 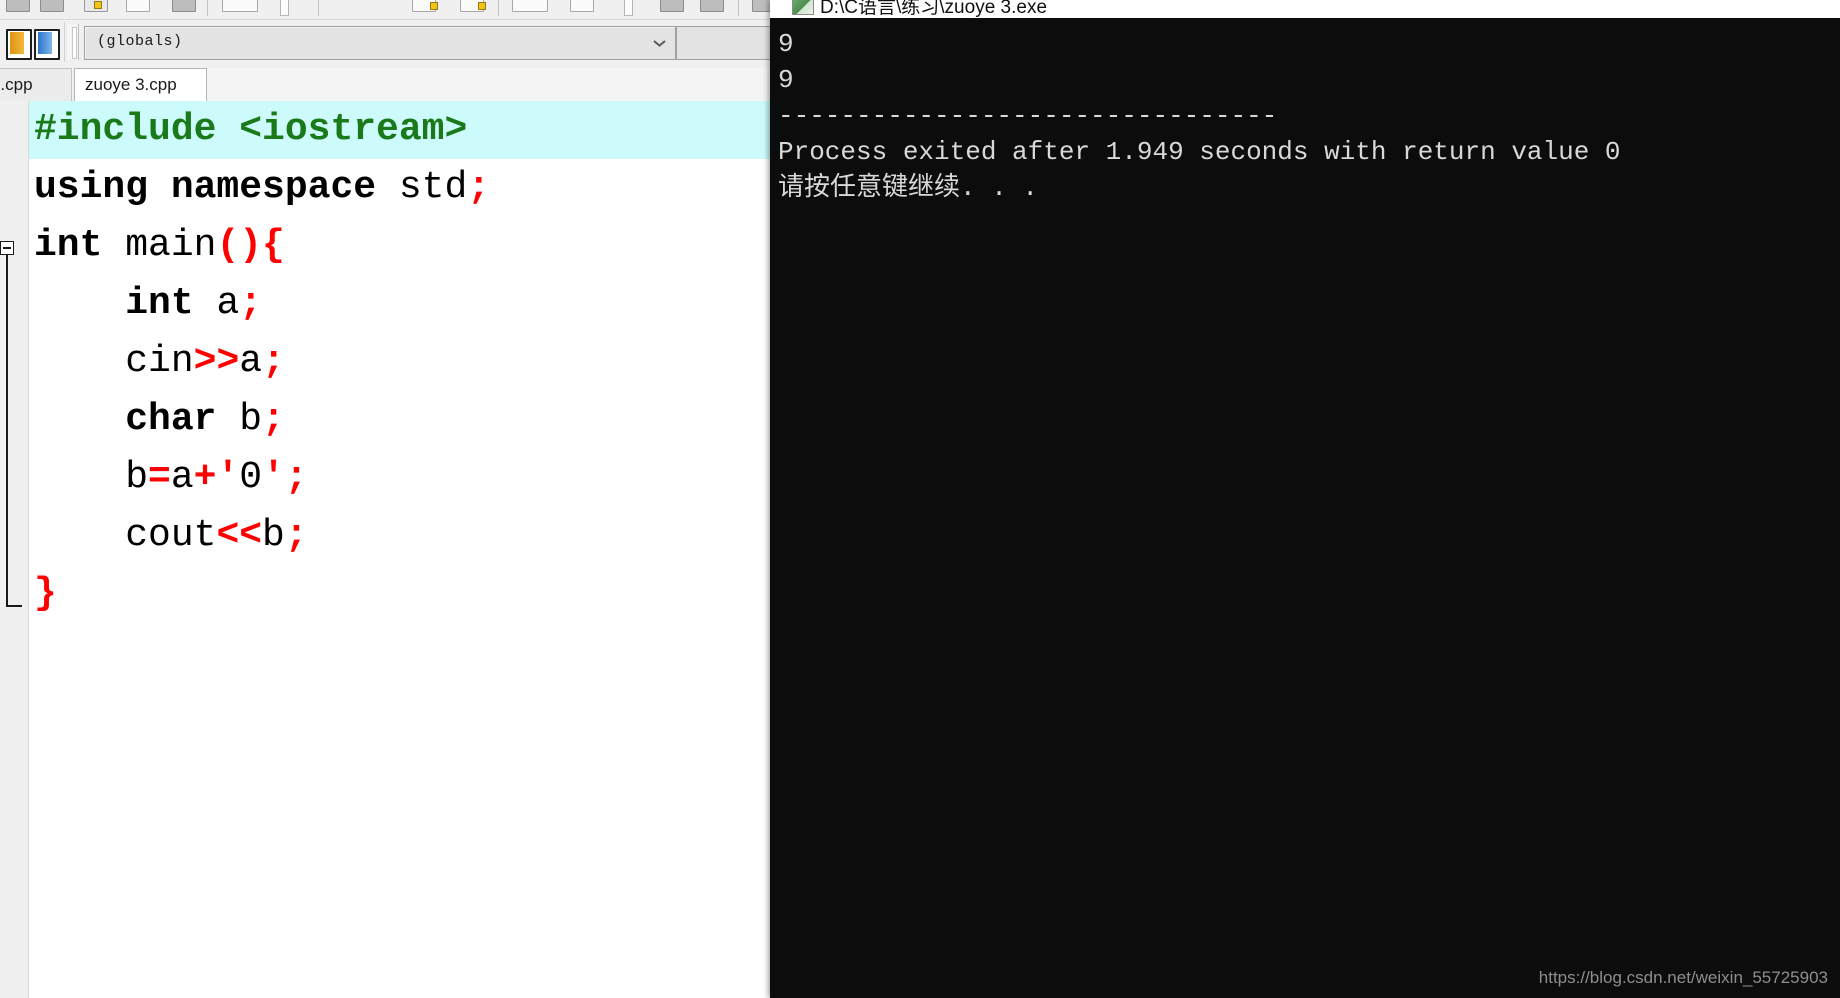 I want to click on classes-book-icon, so click(x=47, y=44).